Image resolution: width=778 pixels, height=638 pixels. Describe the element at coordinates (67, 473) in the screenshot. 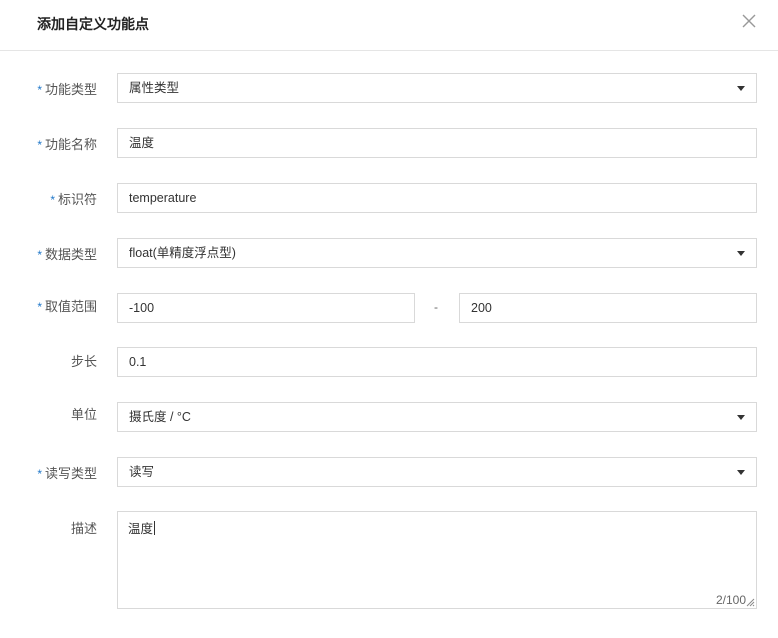

I see `rw-type-label: * 读写类型` at that location.